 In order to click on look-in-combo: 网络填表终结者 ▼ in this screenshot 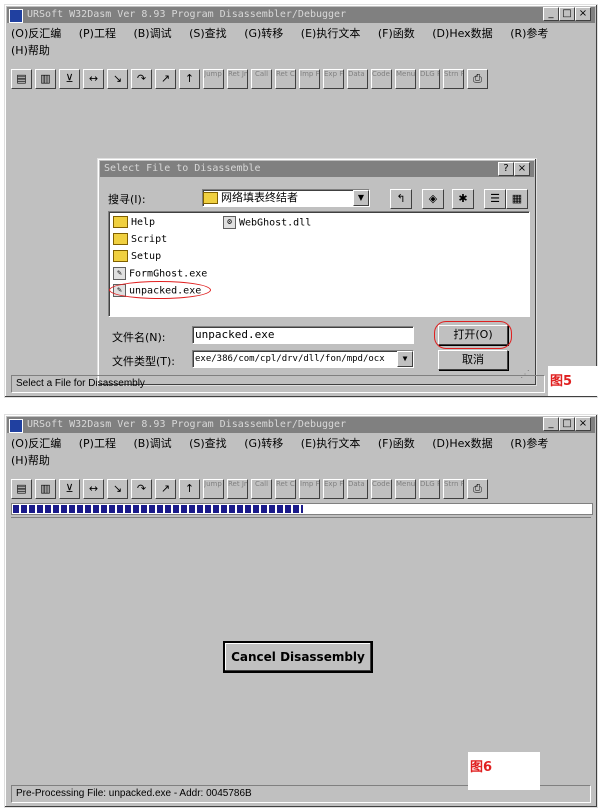, I will do `click(286, 198)`.